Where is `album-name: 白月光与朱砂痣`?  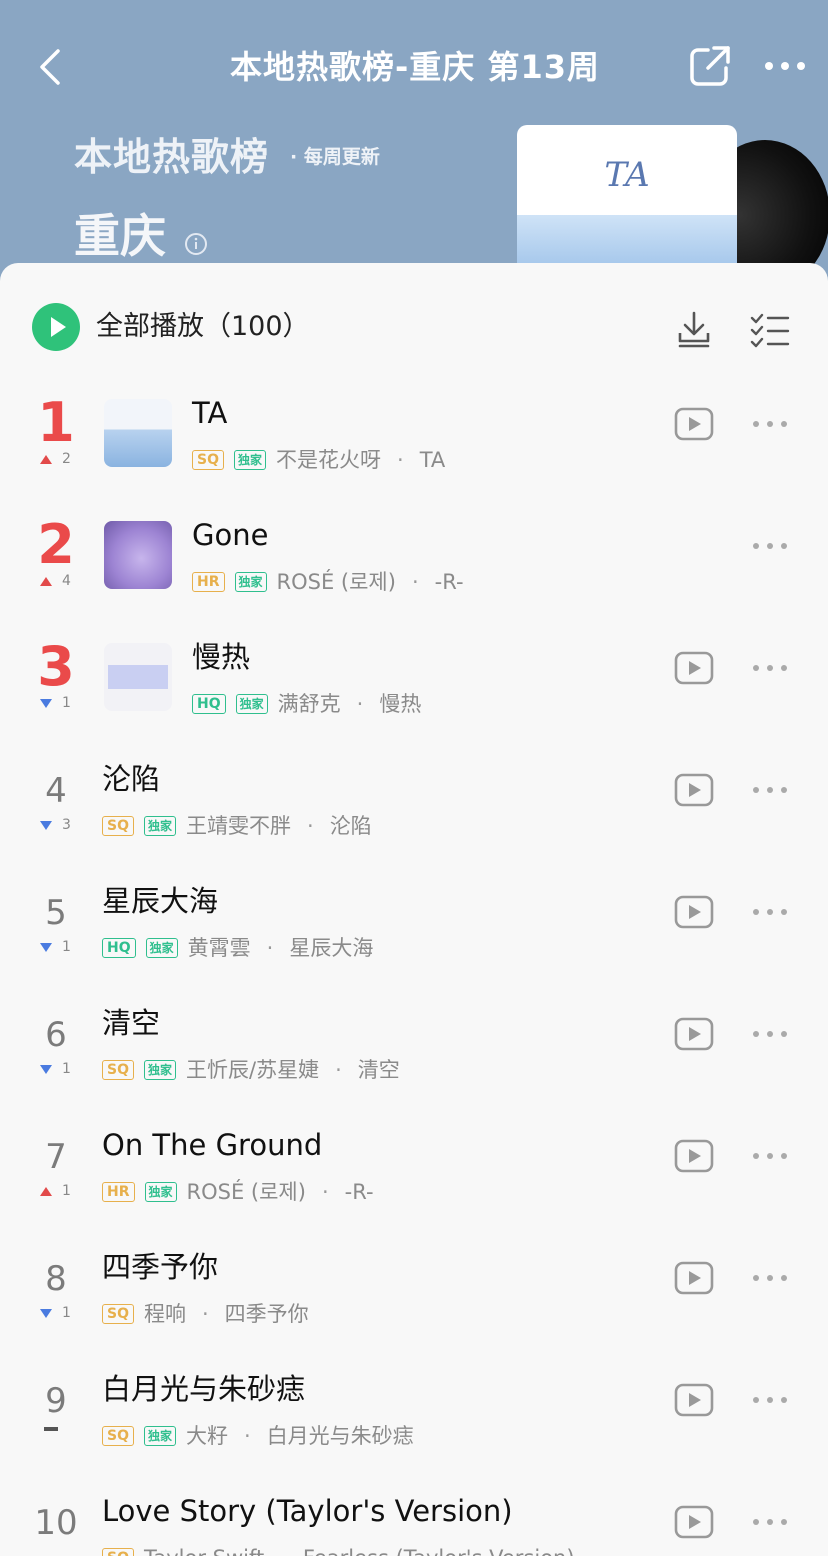
album-name: 白月光与朱砂痣 is located at coordinates (340, 1436).